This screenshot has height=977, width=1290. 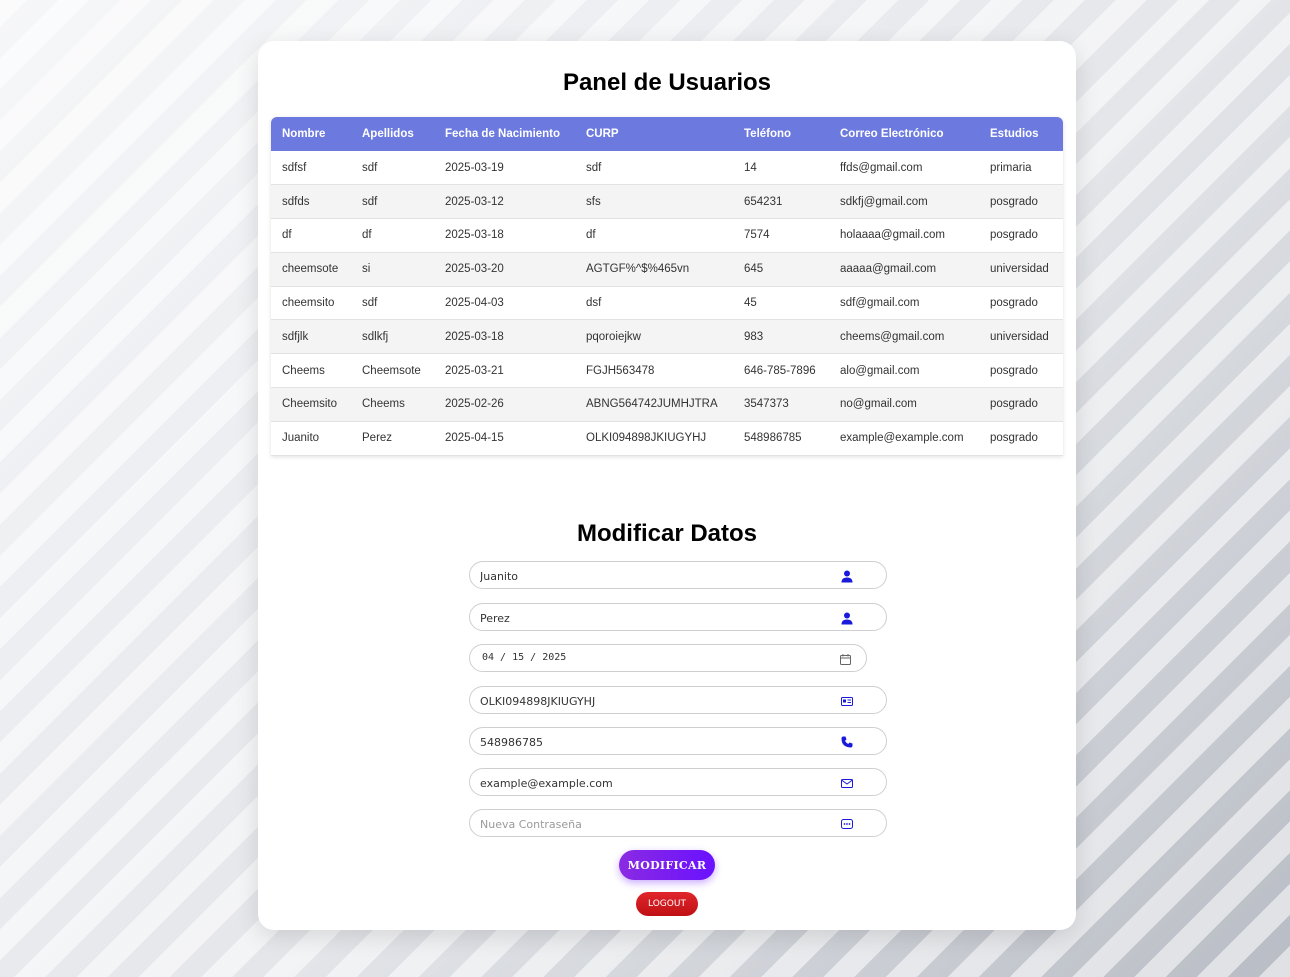 I want to click on telefono-input, so click(x=655, y=742).